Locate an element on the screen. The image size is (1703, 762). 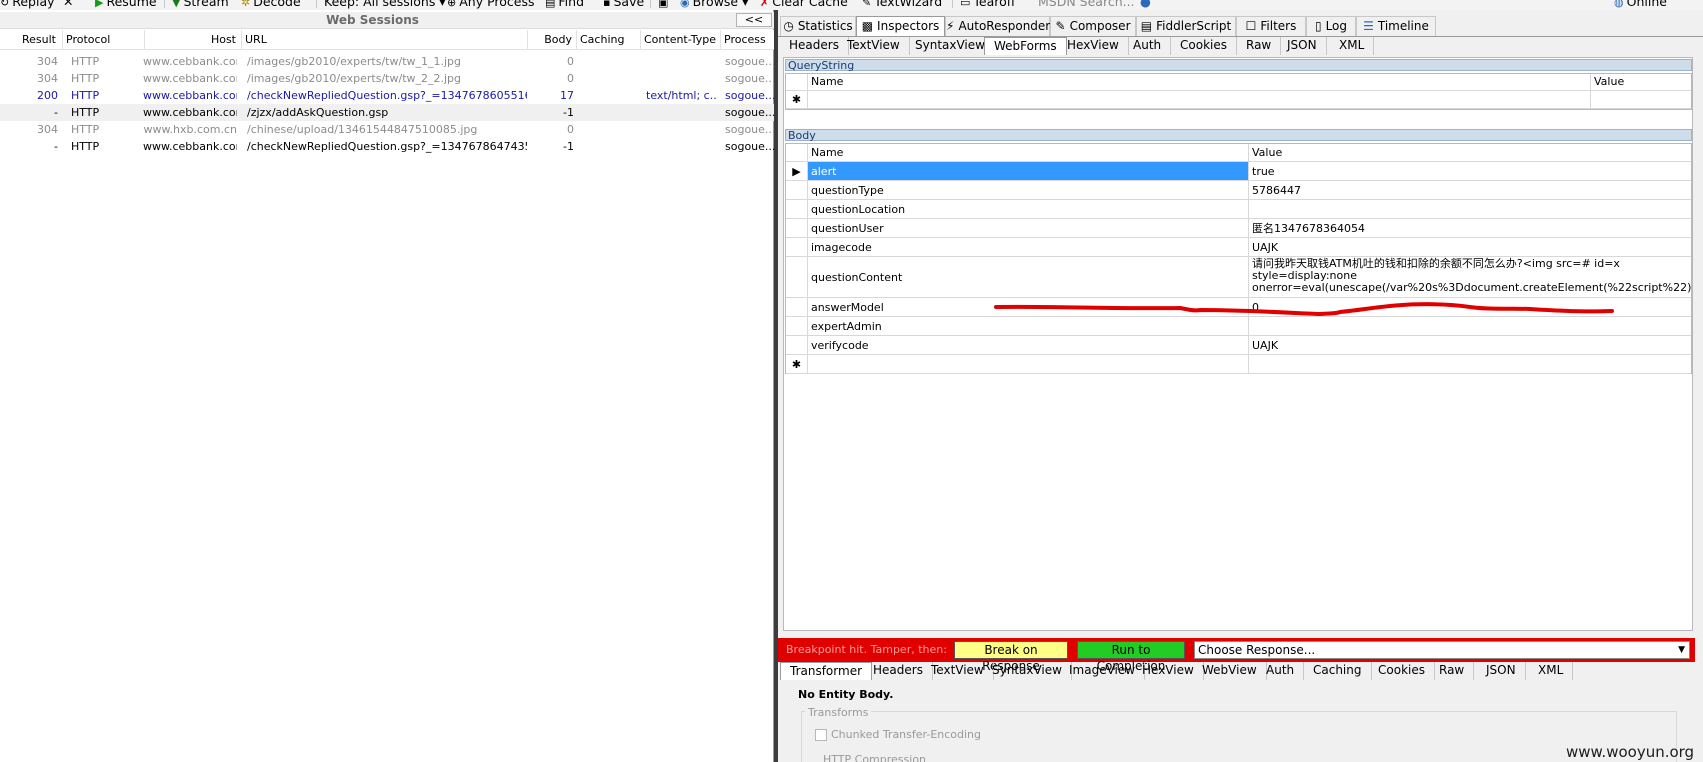
column-protocol: Protocol is located at coordinates (104, 40).